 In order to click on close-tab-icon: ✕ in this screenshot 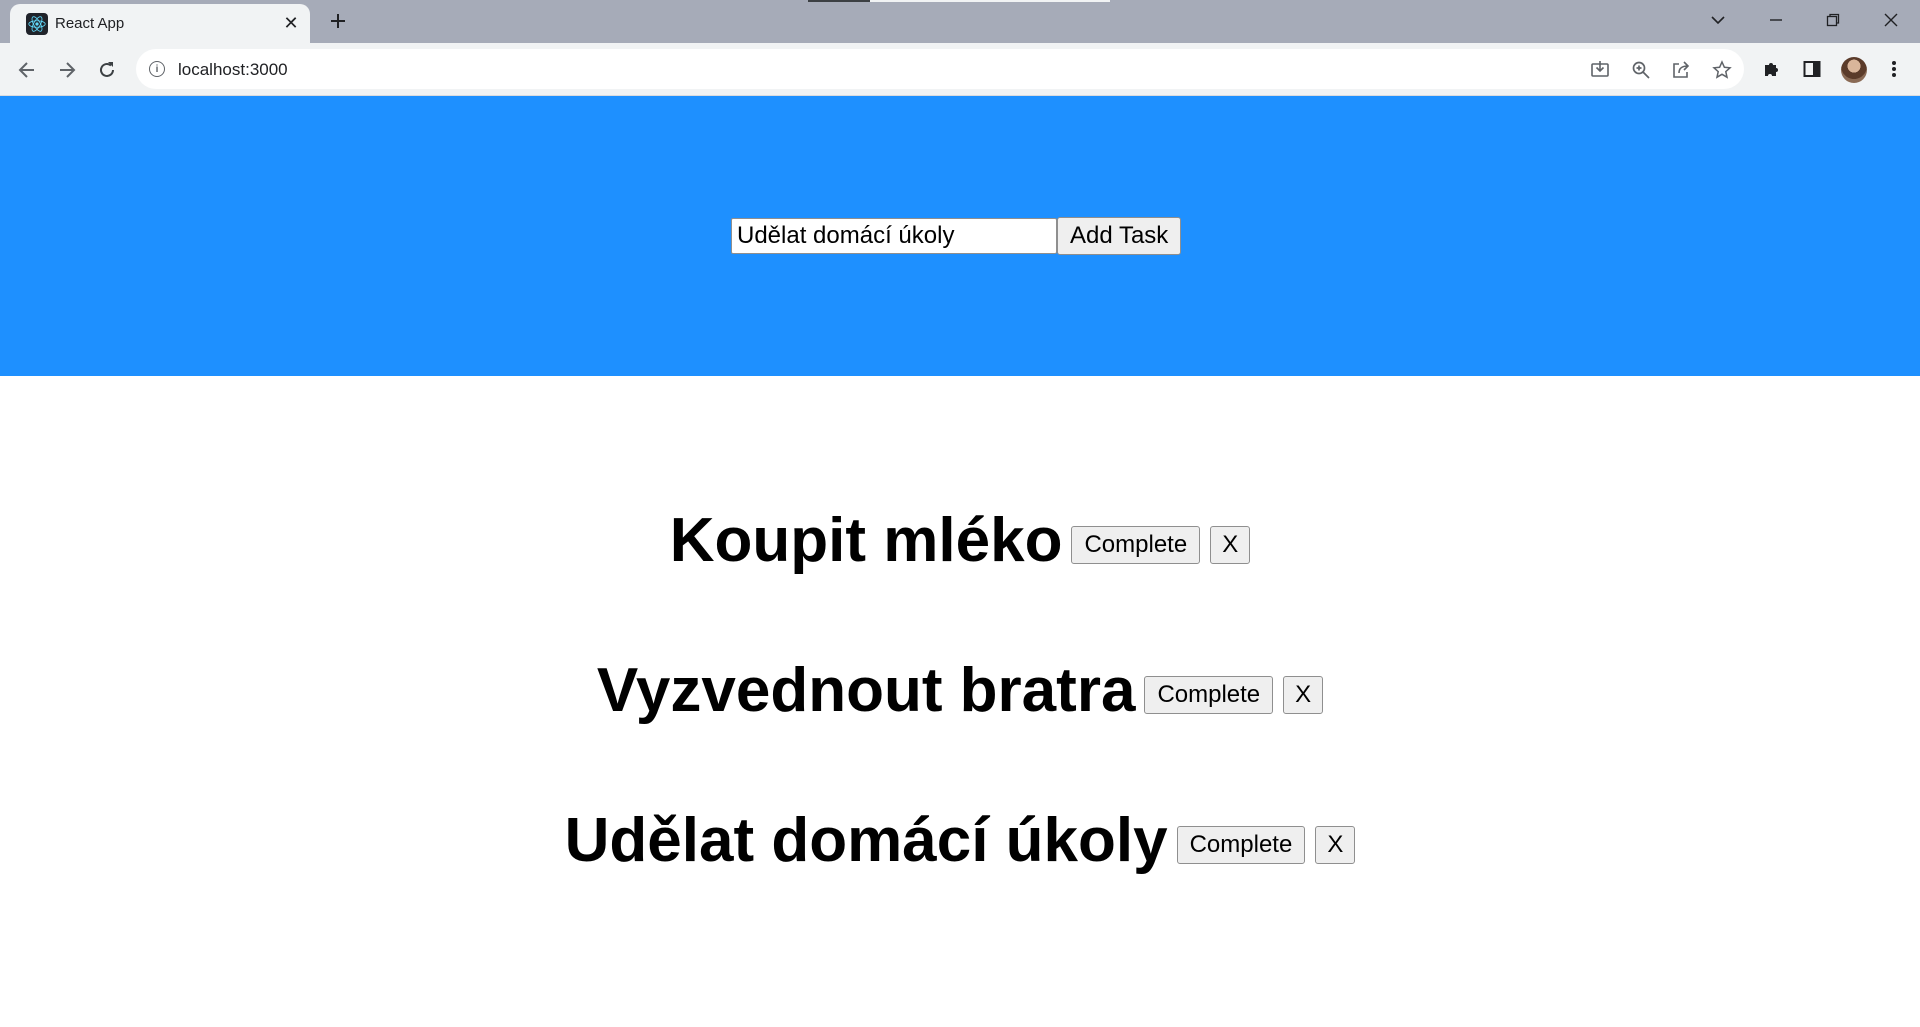, I will do `click(291, 23)`.